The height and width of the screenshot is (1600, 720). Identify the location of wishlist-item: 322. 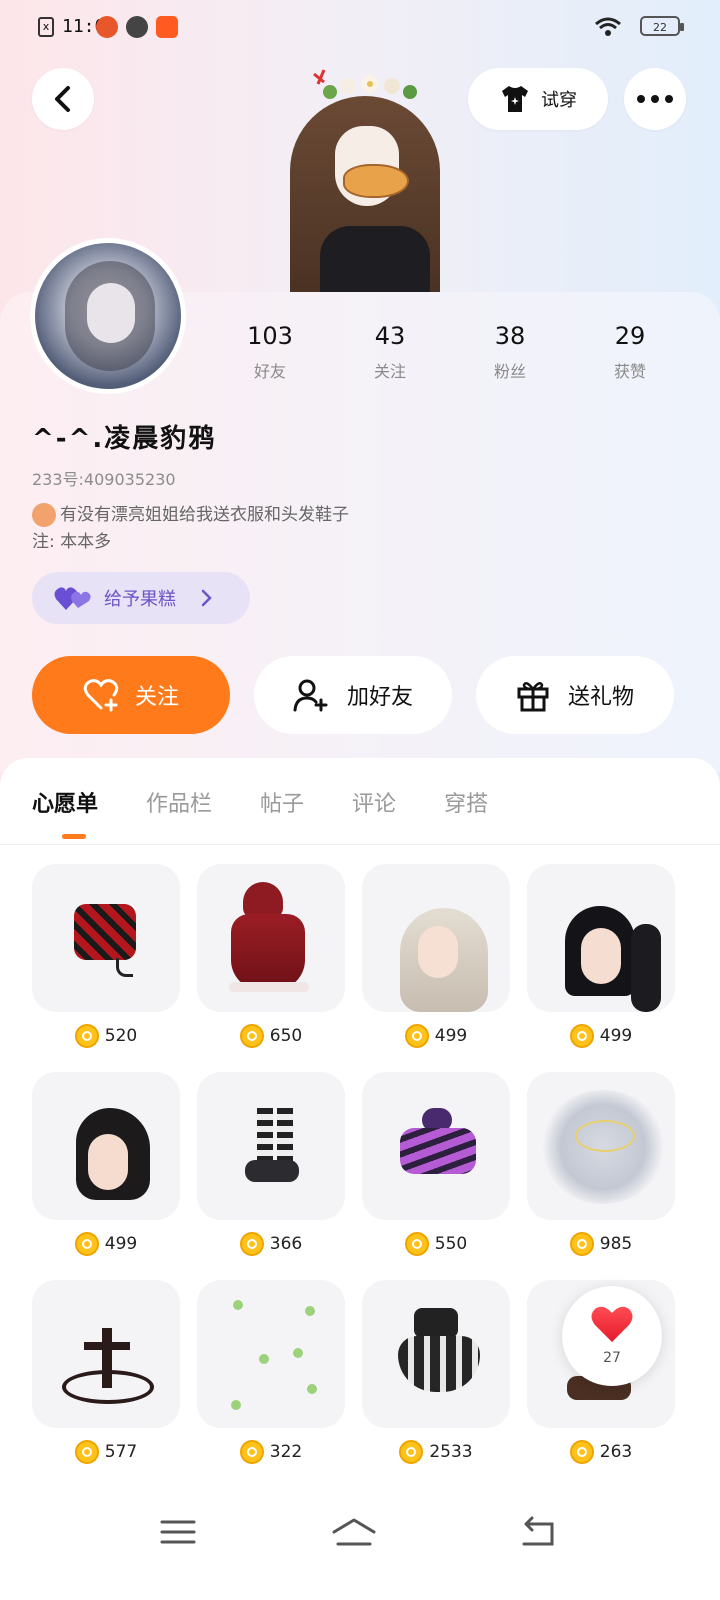
(271, 1384).